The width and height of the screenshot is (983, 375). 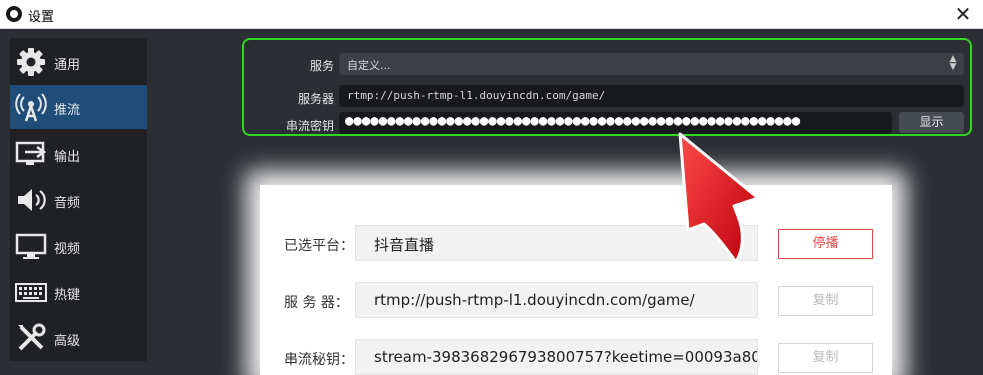 I want to click on sidebar-item-video: 视频, so click(x=78, y=246).